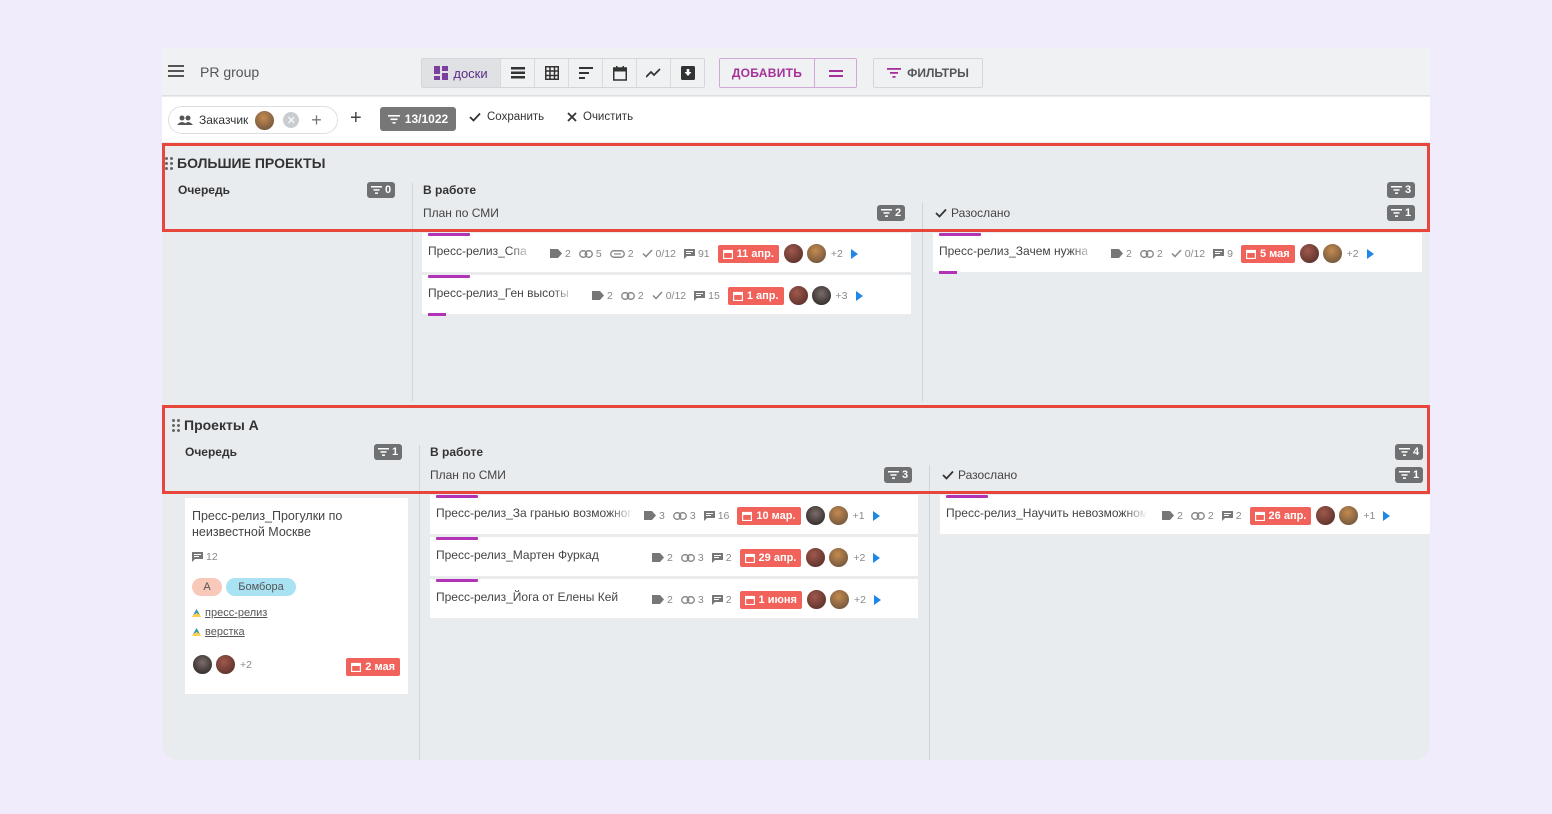  I want to click on doc-link: пресс-релиз, so click(229, 613).